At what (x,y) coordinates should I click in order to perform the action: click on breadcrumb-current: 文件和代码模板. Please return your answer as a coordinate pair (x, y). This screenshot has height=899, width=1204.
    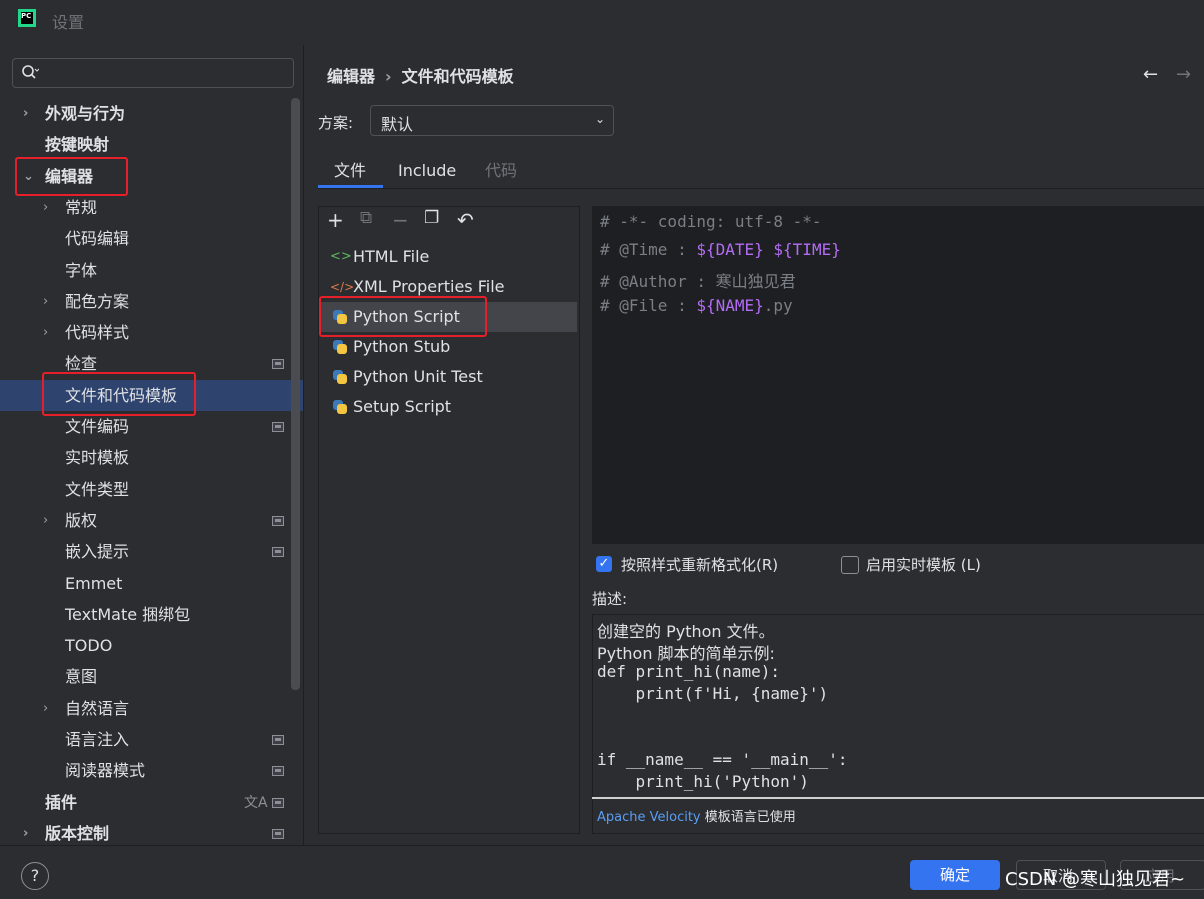
    Looking at the image, I should click on (457, 76).